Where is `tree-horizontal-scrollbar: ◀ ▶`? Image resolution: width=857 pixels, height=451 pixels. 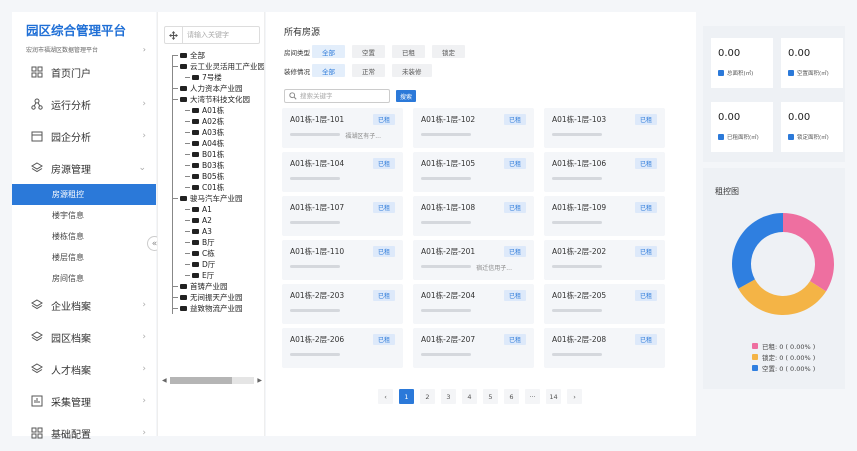
tree-horizontal-scrollbar: ◀ ▶ is located at coordinates (212, 380).